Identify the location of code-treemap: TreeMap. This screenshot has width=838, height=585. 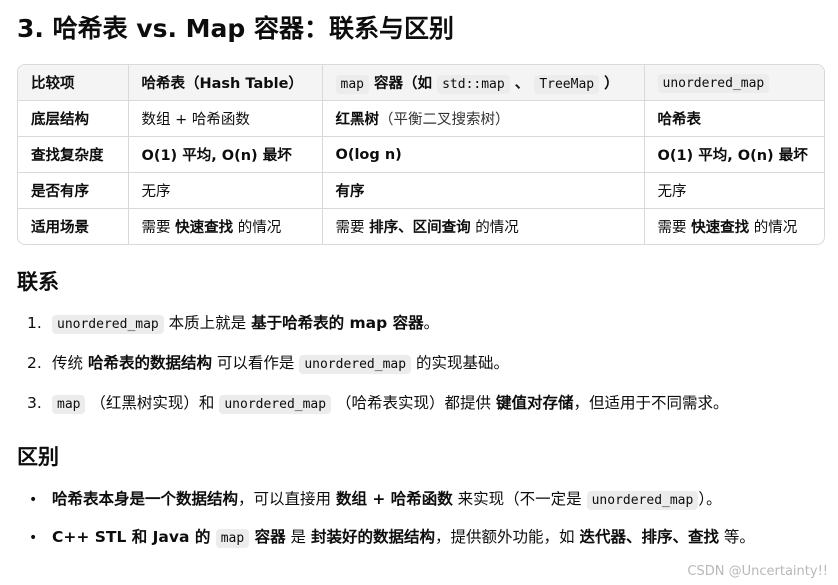
(567, 84).